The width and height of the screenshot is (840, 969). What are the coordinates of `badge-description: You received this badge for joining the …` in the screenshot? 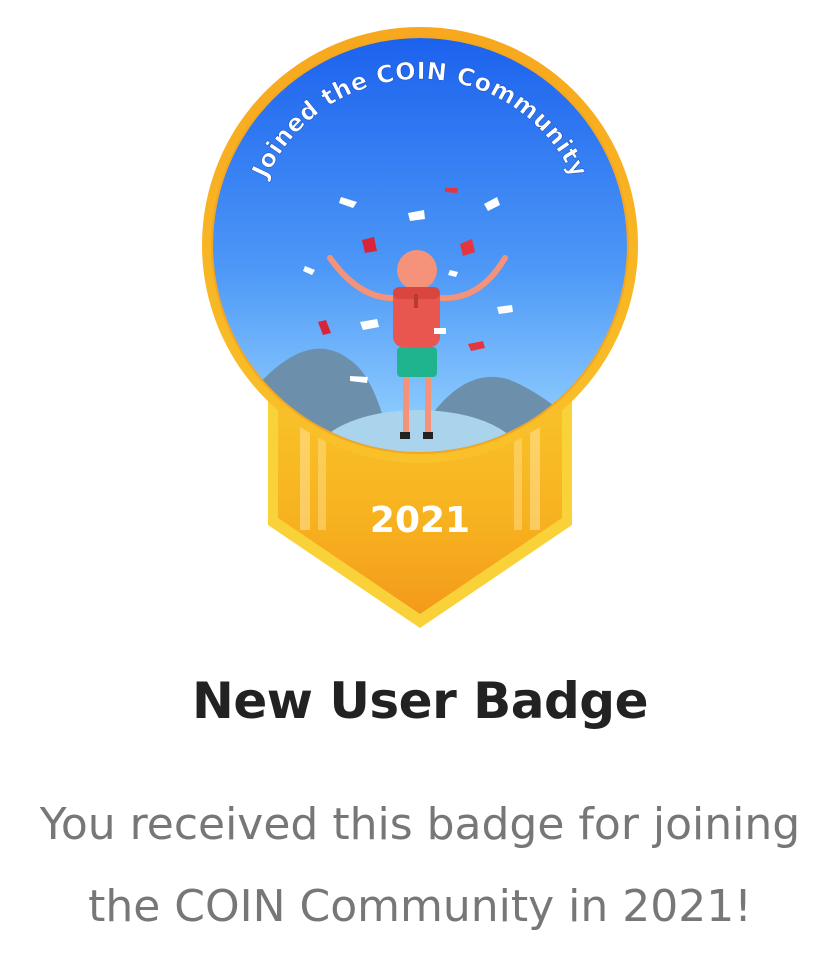 It's located at (420, 865).